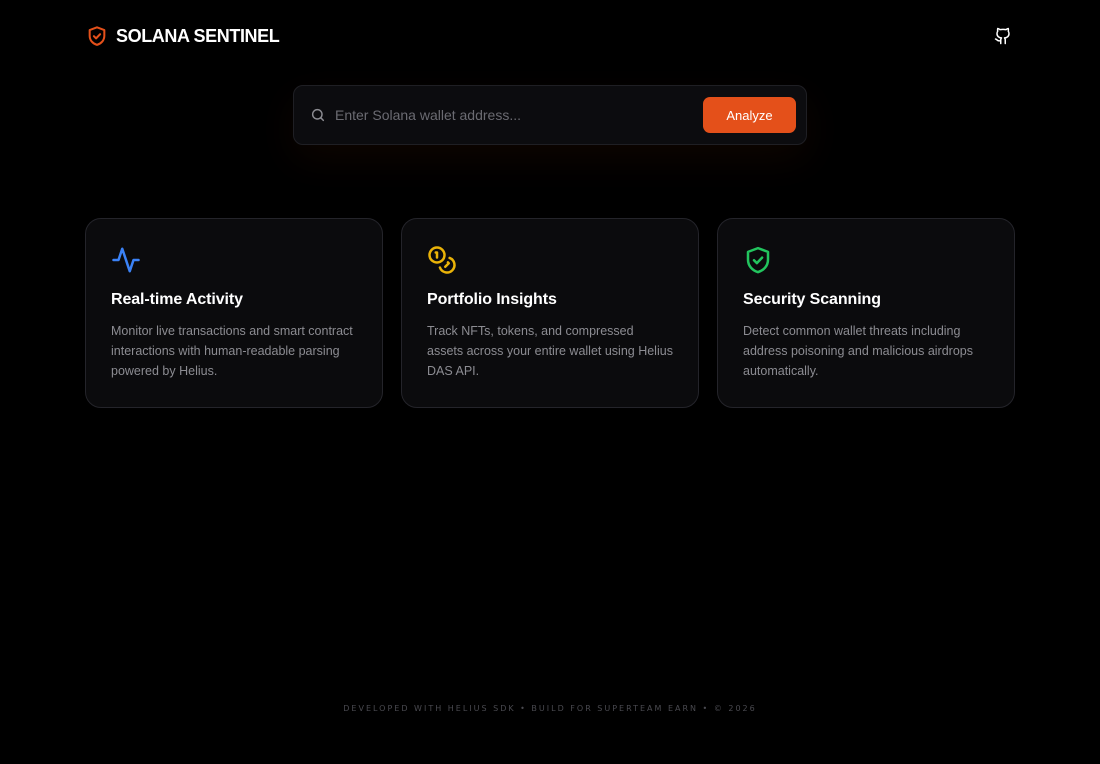 This screenshot has height=764, width=1100. I want to click on github-icon, so click(1003, 36).